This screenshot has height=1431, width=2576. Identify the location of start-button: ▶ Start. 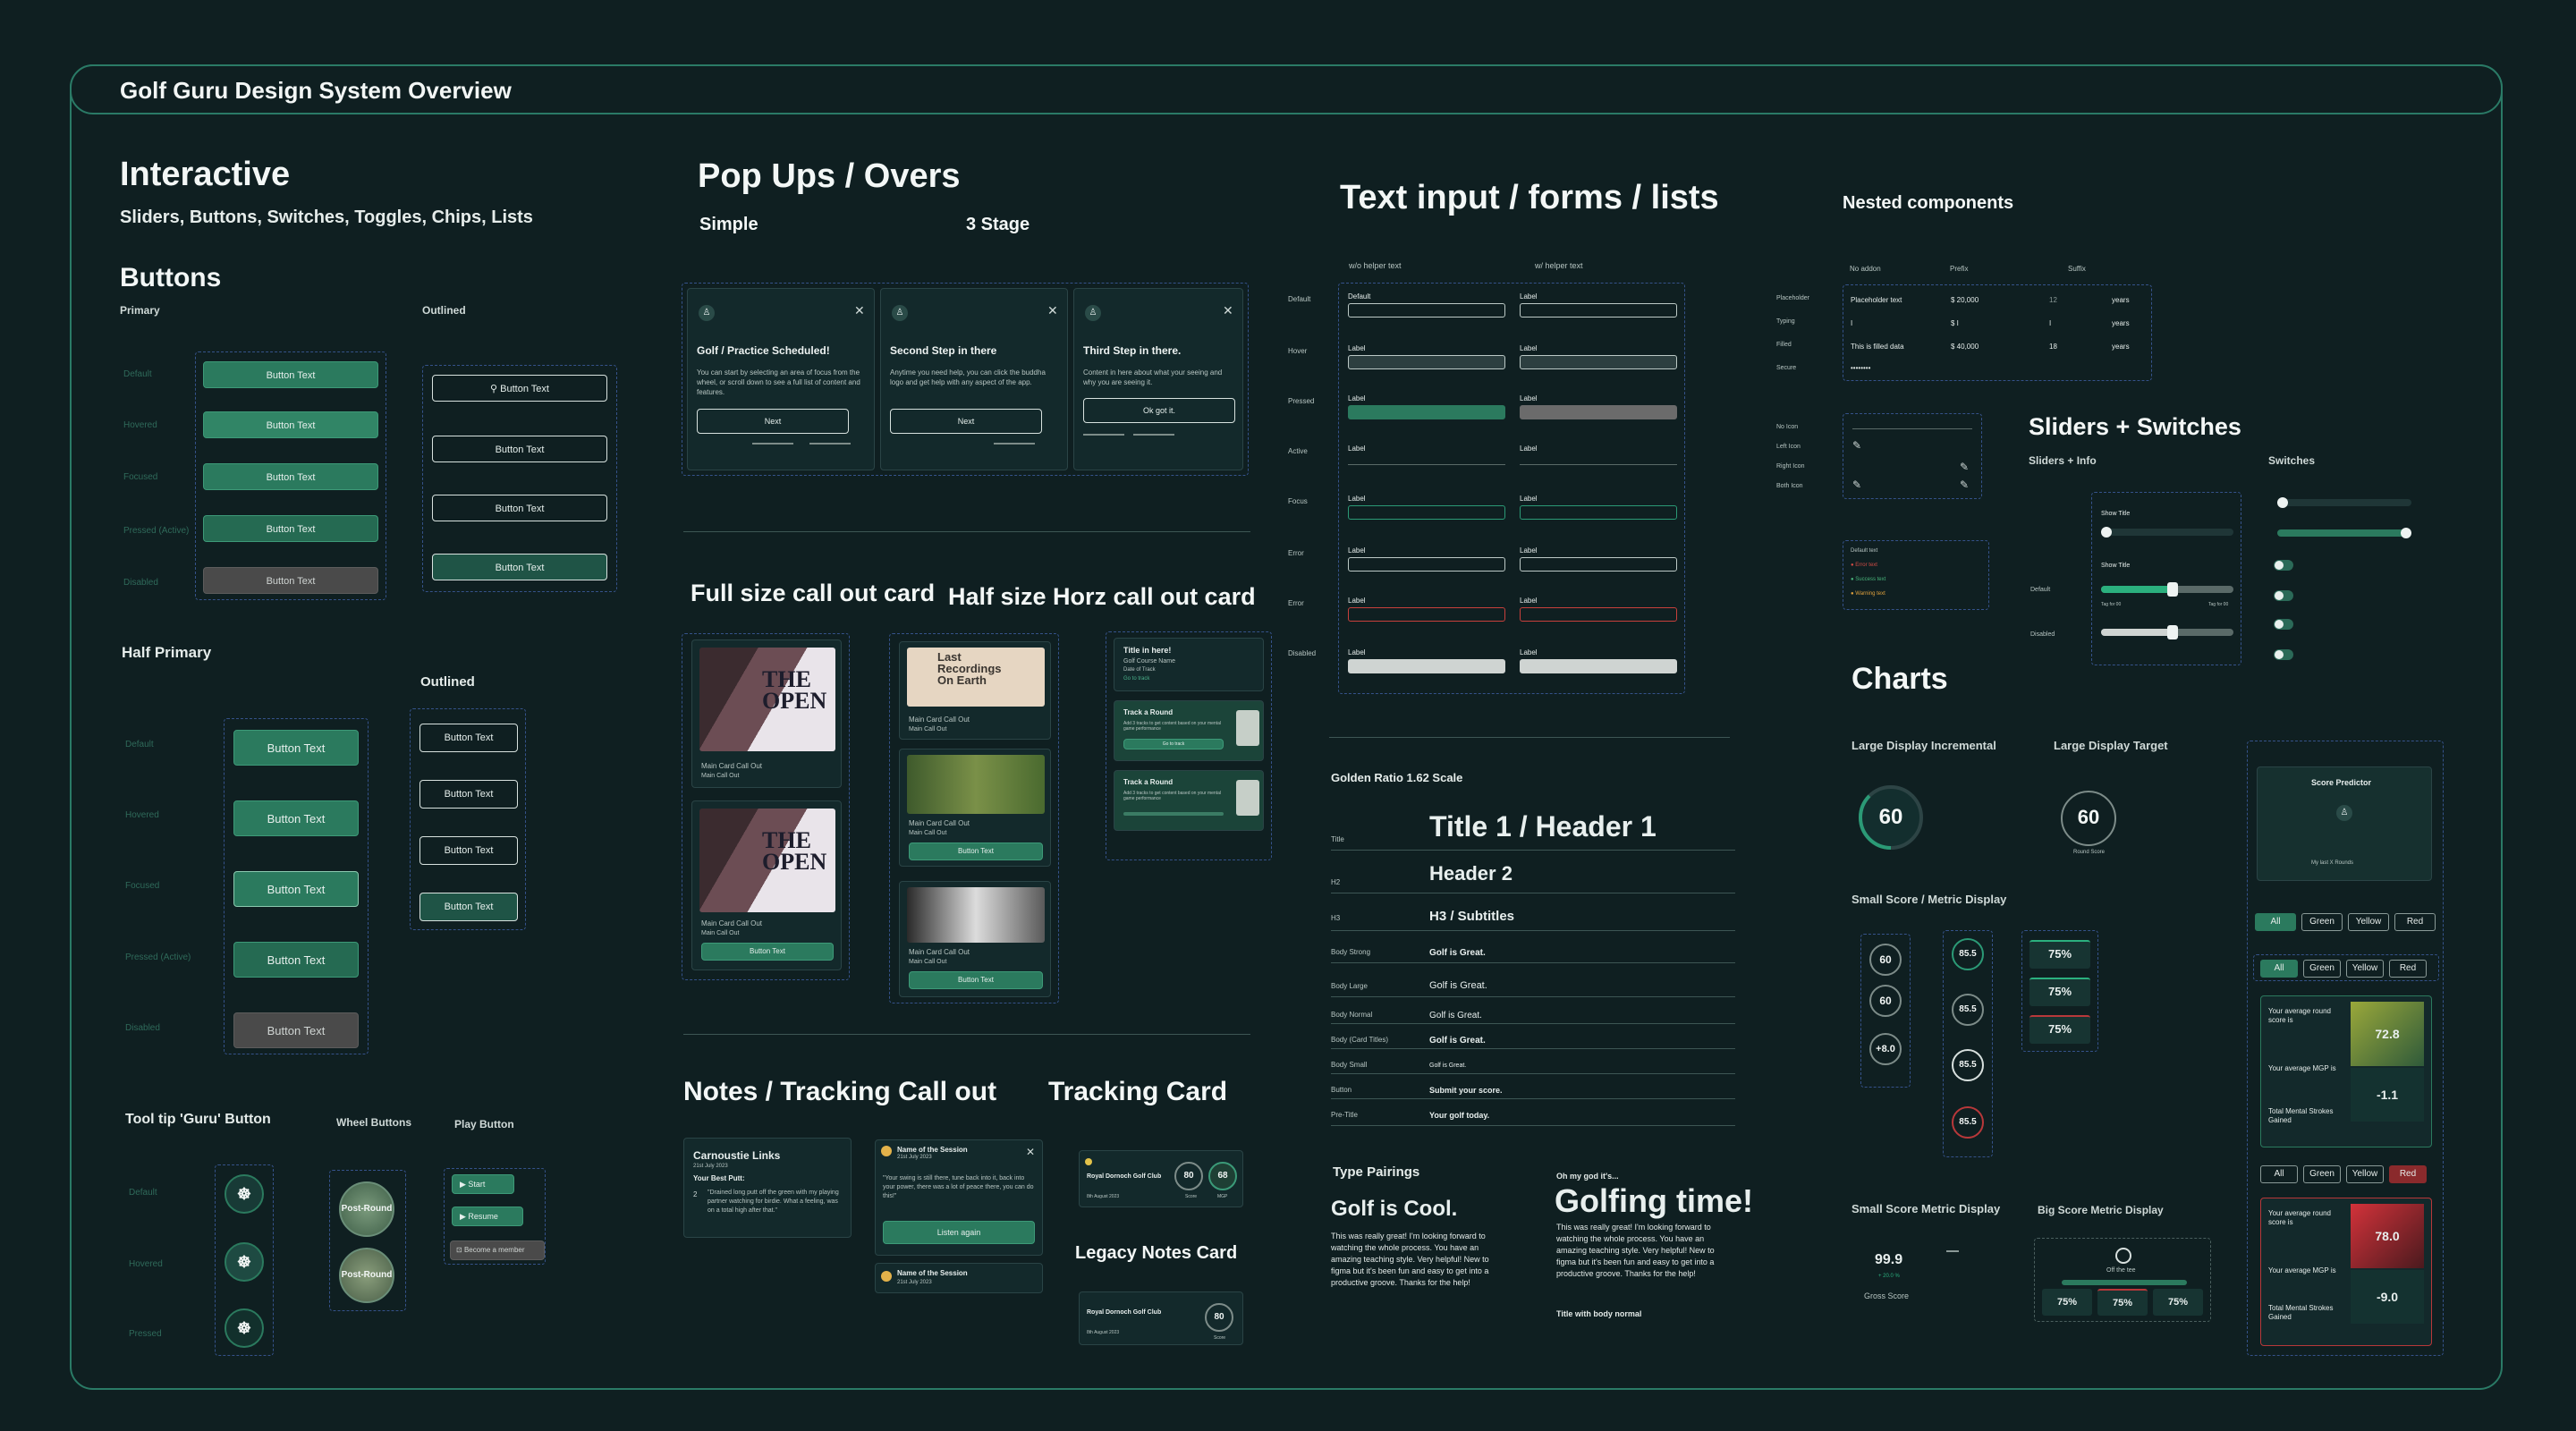
(483, 1184).